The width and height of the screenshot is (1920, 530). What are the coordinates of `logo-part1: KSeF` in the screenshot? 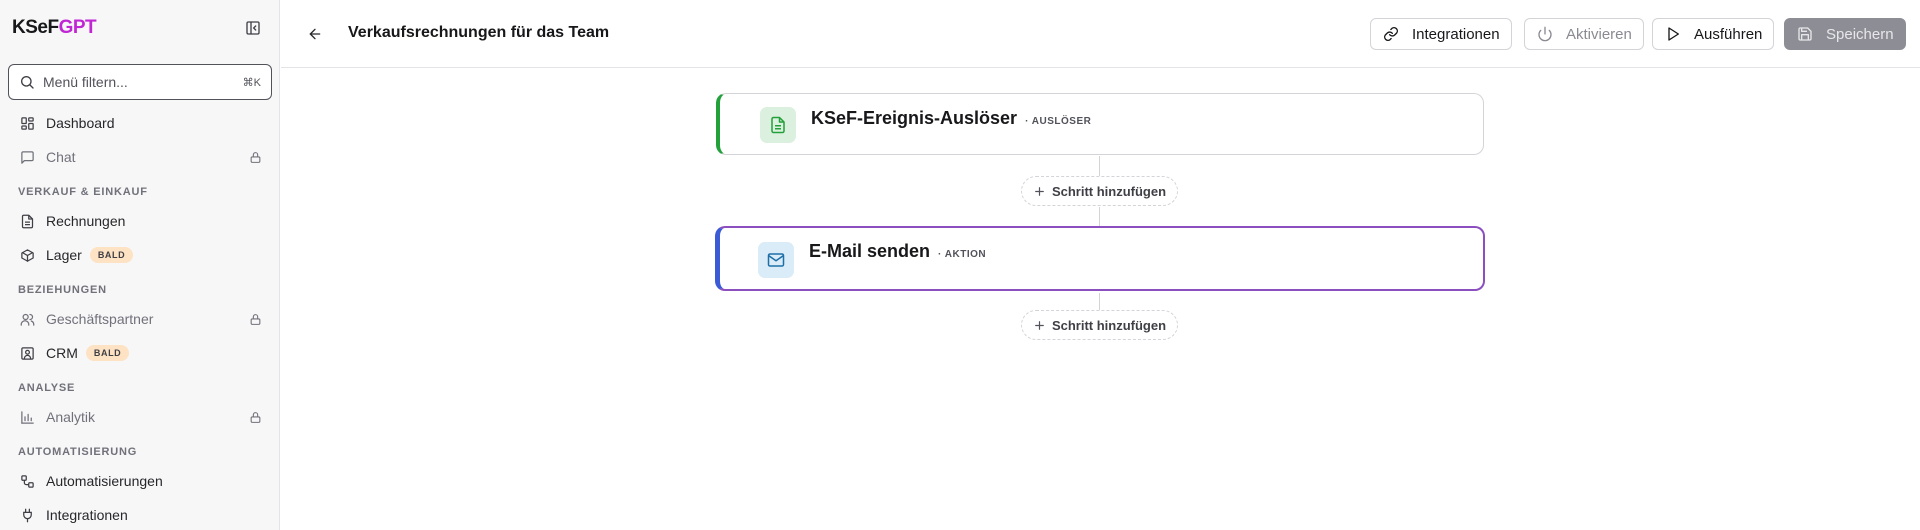 It's located at (35, 27).